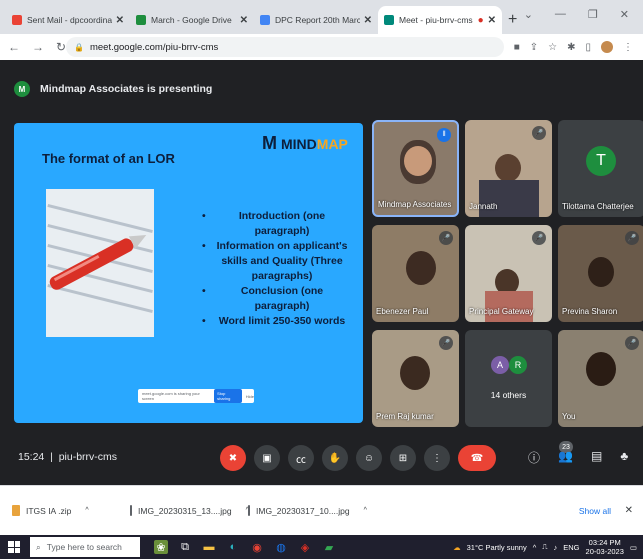 The height and width of the screenshot is (559, 643). I want to click on participant-tile: 🎤 Jannath, so click(508, 168).